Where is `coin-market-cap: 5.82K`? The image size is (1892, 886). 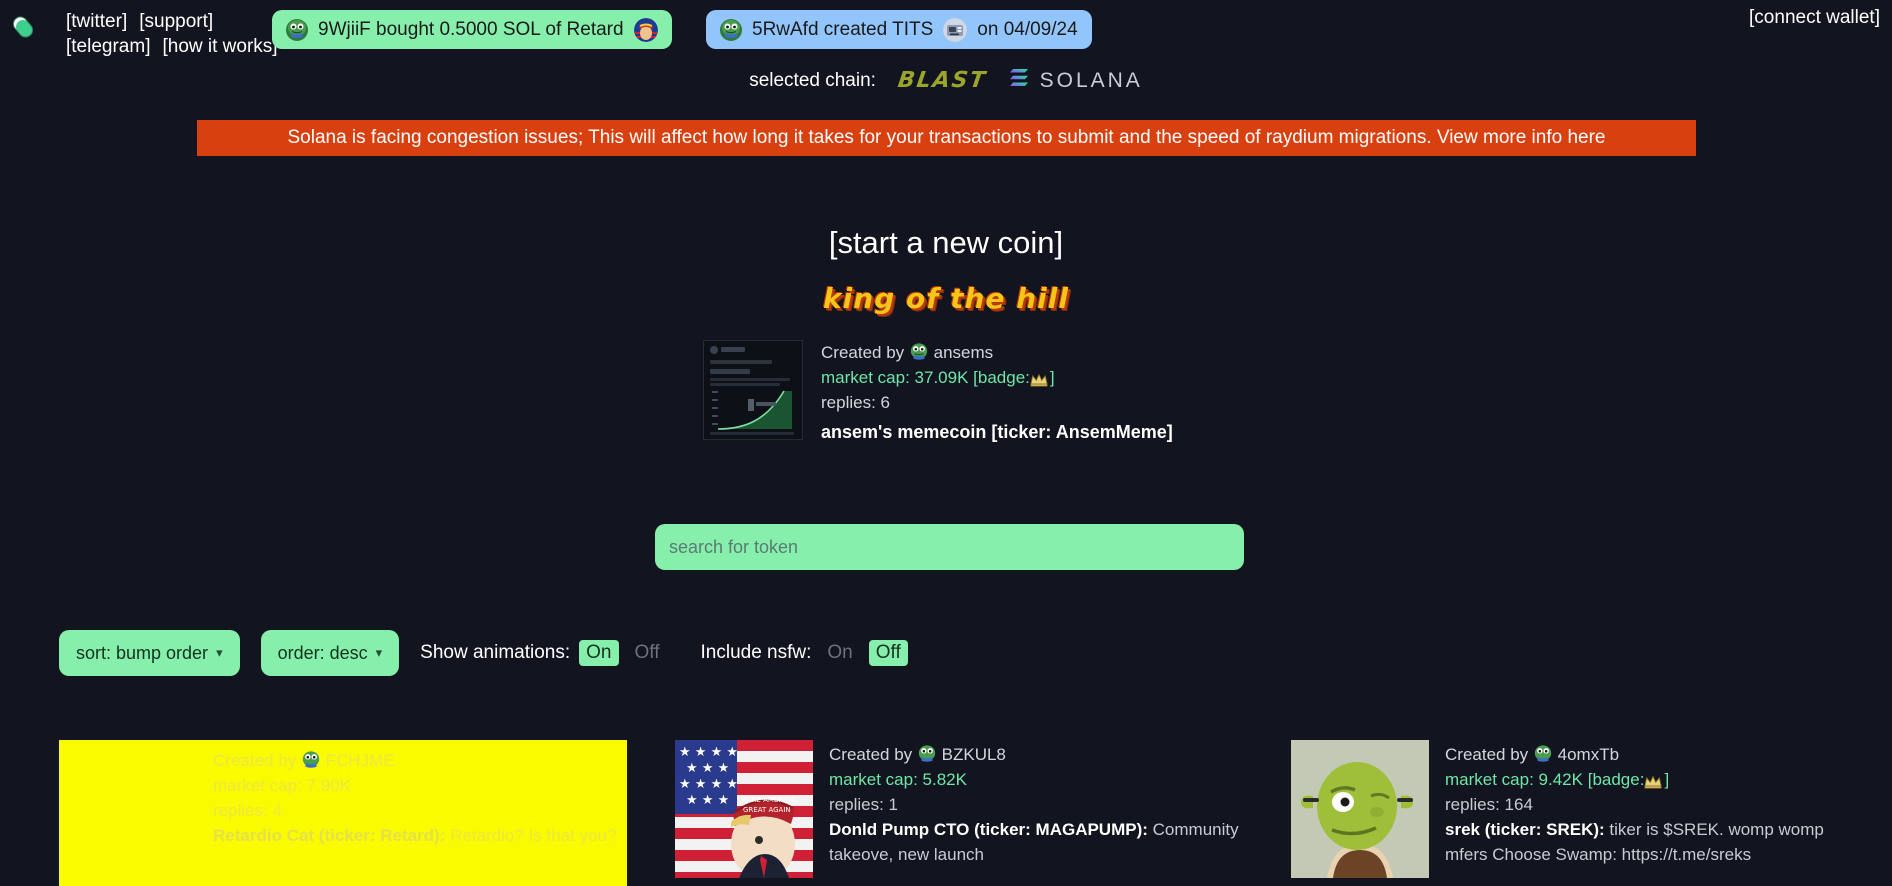 coin-market-cap: 5.82K is located at coordinates (944, 779).